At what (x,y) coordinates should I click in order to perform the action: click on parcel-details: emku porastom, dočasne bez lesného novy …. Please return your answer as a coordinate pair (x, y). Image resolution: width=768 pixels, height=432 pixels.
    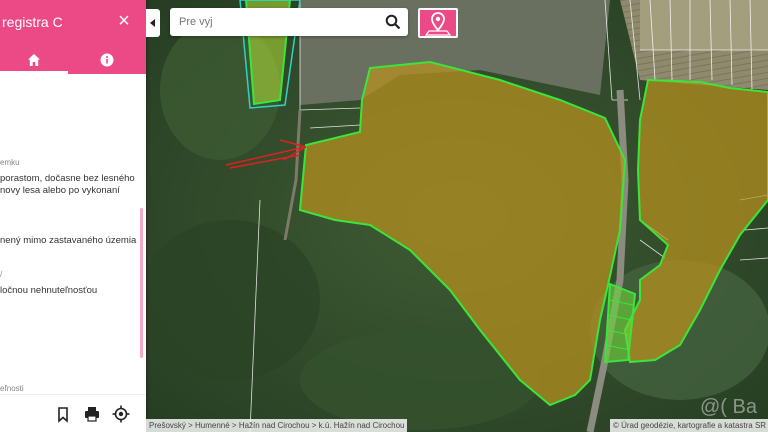
    Looking at the image, I should click on (73, 234).